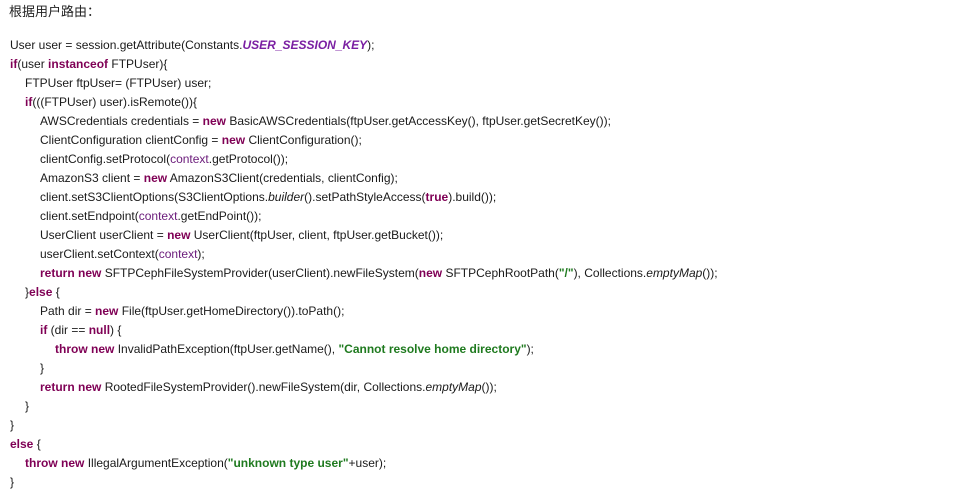  I want to click on code-token: "unknown type user", so click(288, 463).